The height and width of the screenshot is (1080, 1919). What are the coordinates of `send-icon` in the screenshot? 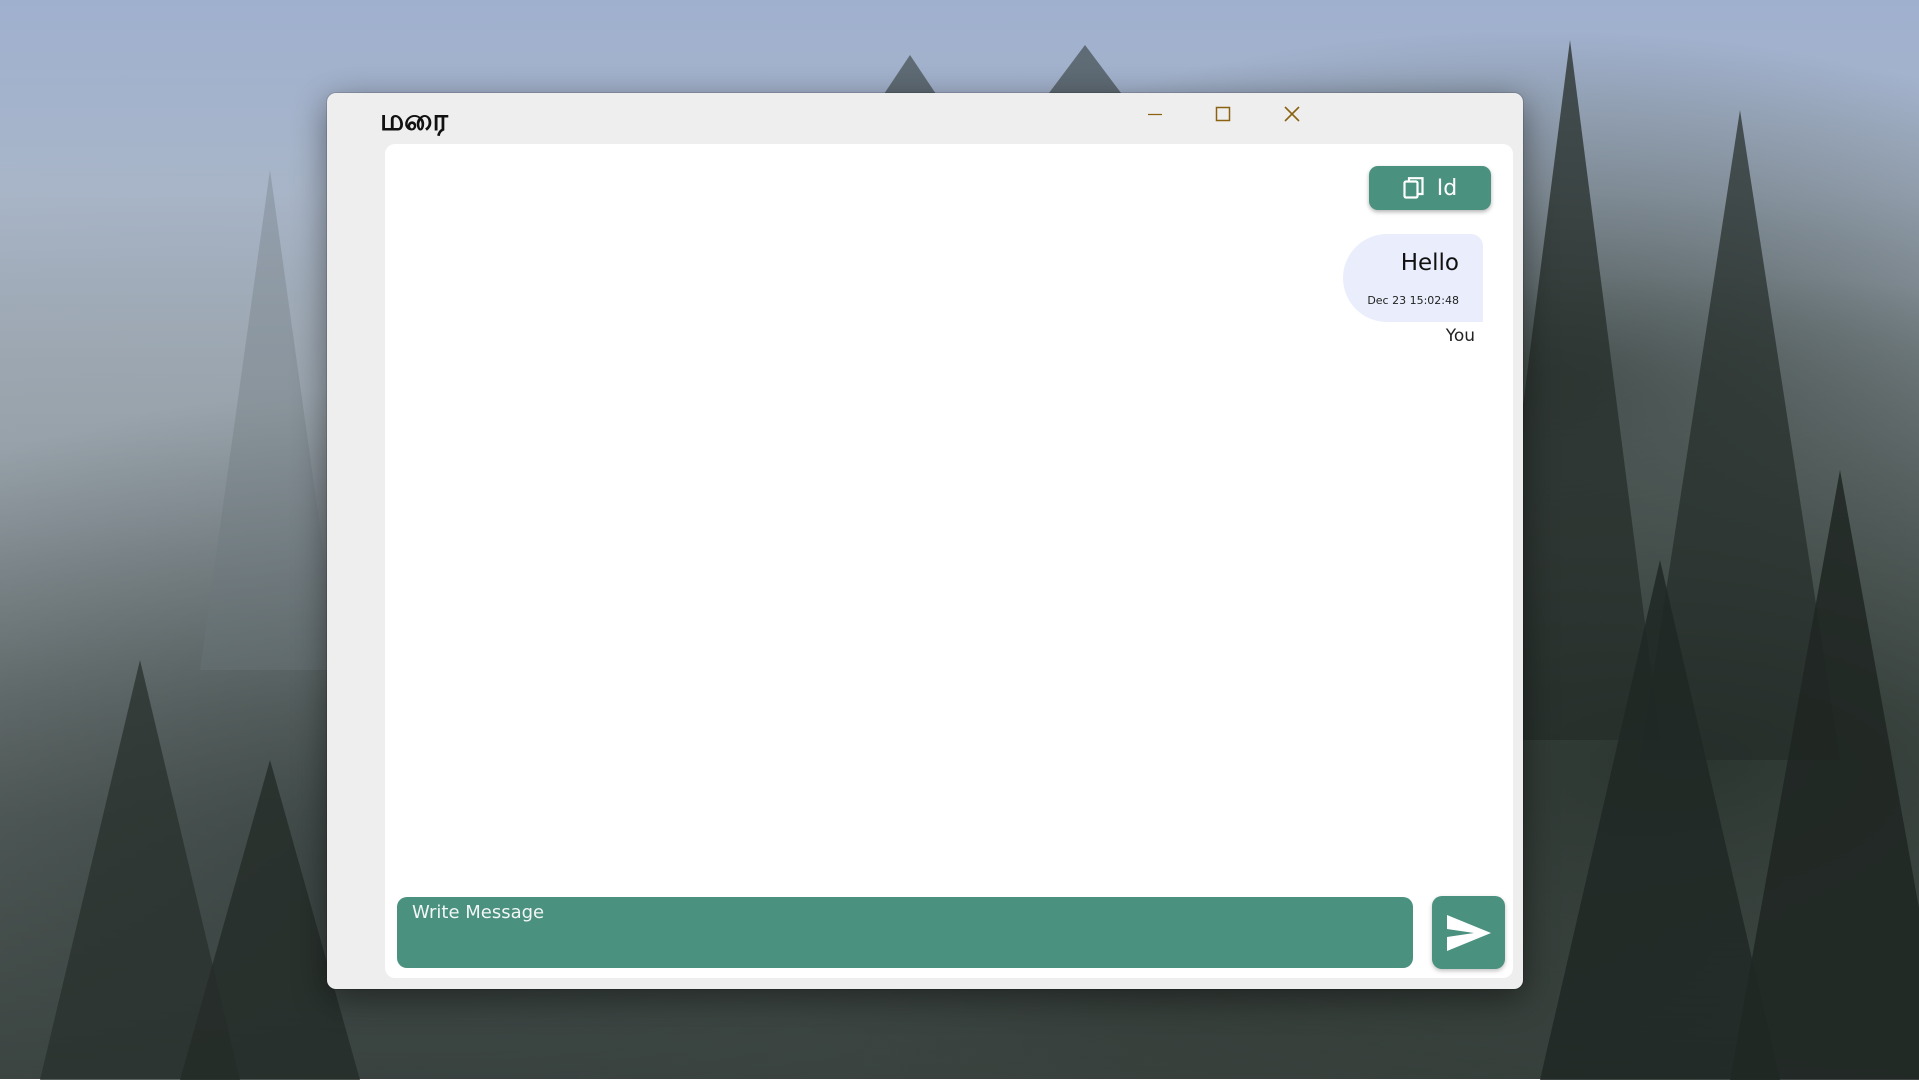 It's located at (1468, 932).